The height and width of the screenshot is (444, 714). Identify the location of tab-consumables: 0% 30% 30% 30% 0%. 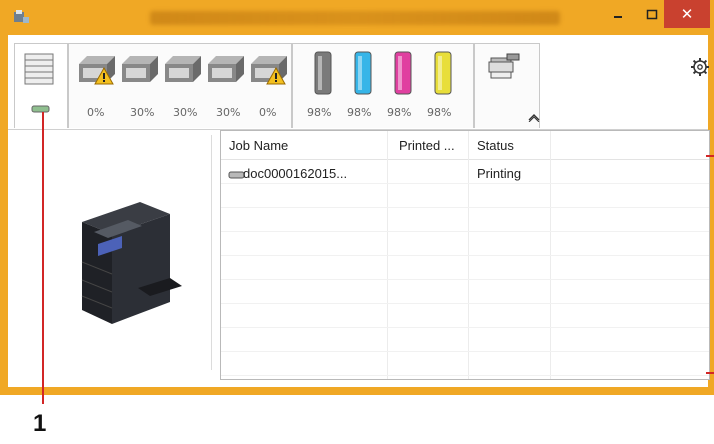
(180, 85).